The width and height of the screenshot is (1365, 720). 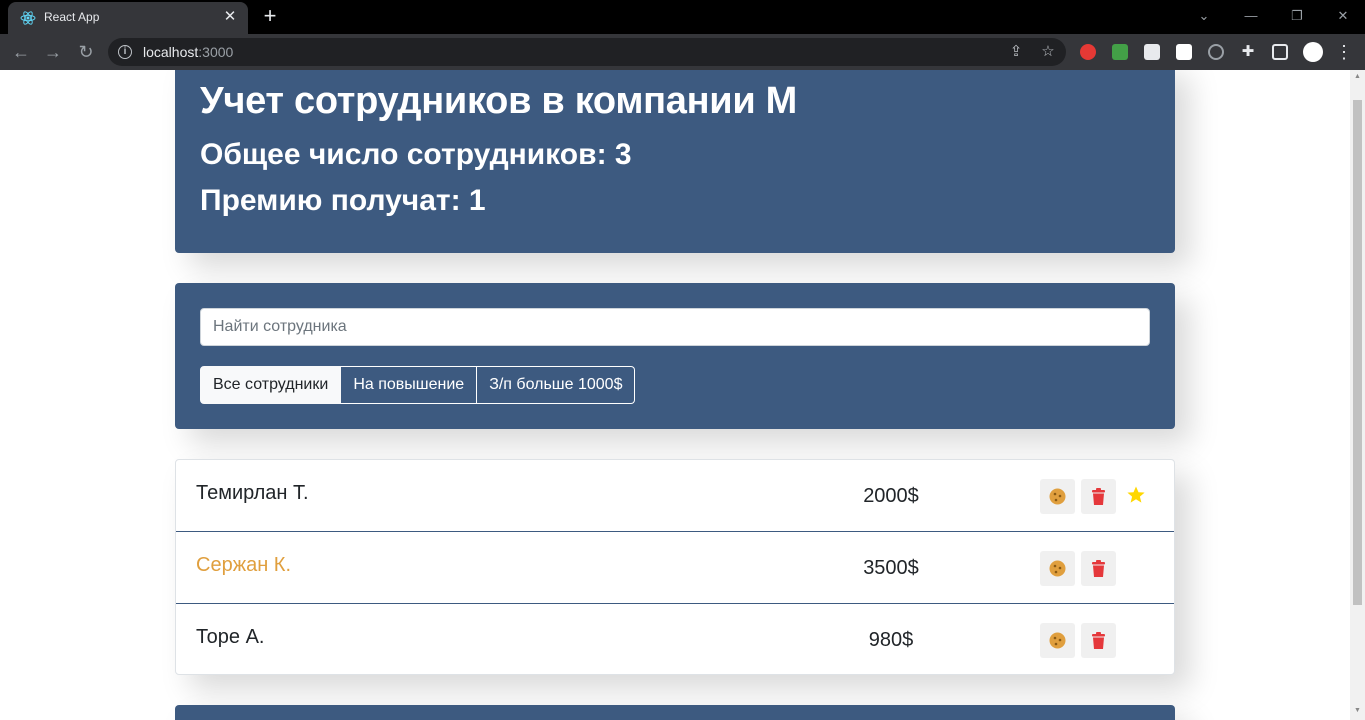 I want to click on reload-icon: ↻, so click(x=86, y=52).